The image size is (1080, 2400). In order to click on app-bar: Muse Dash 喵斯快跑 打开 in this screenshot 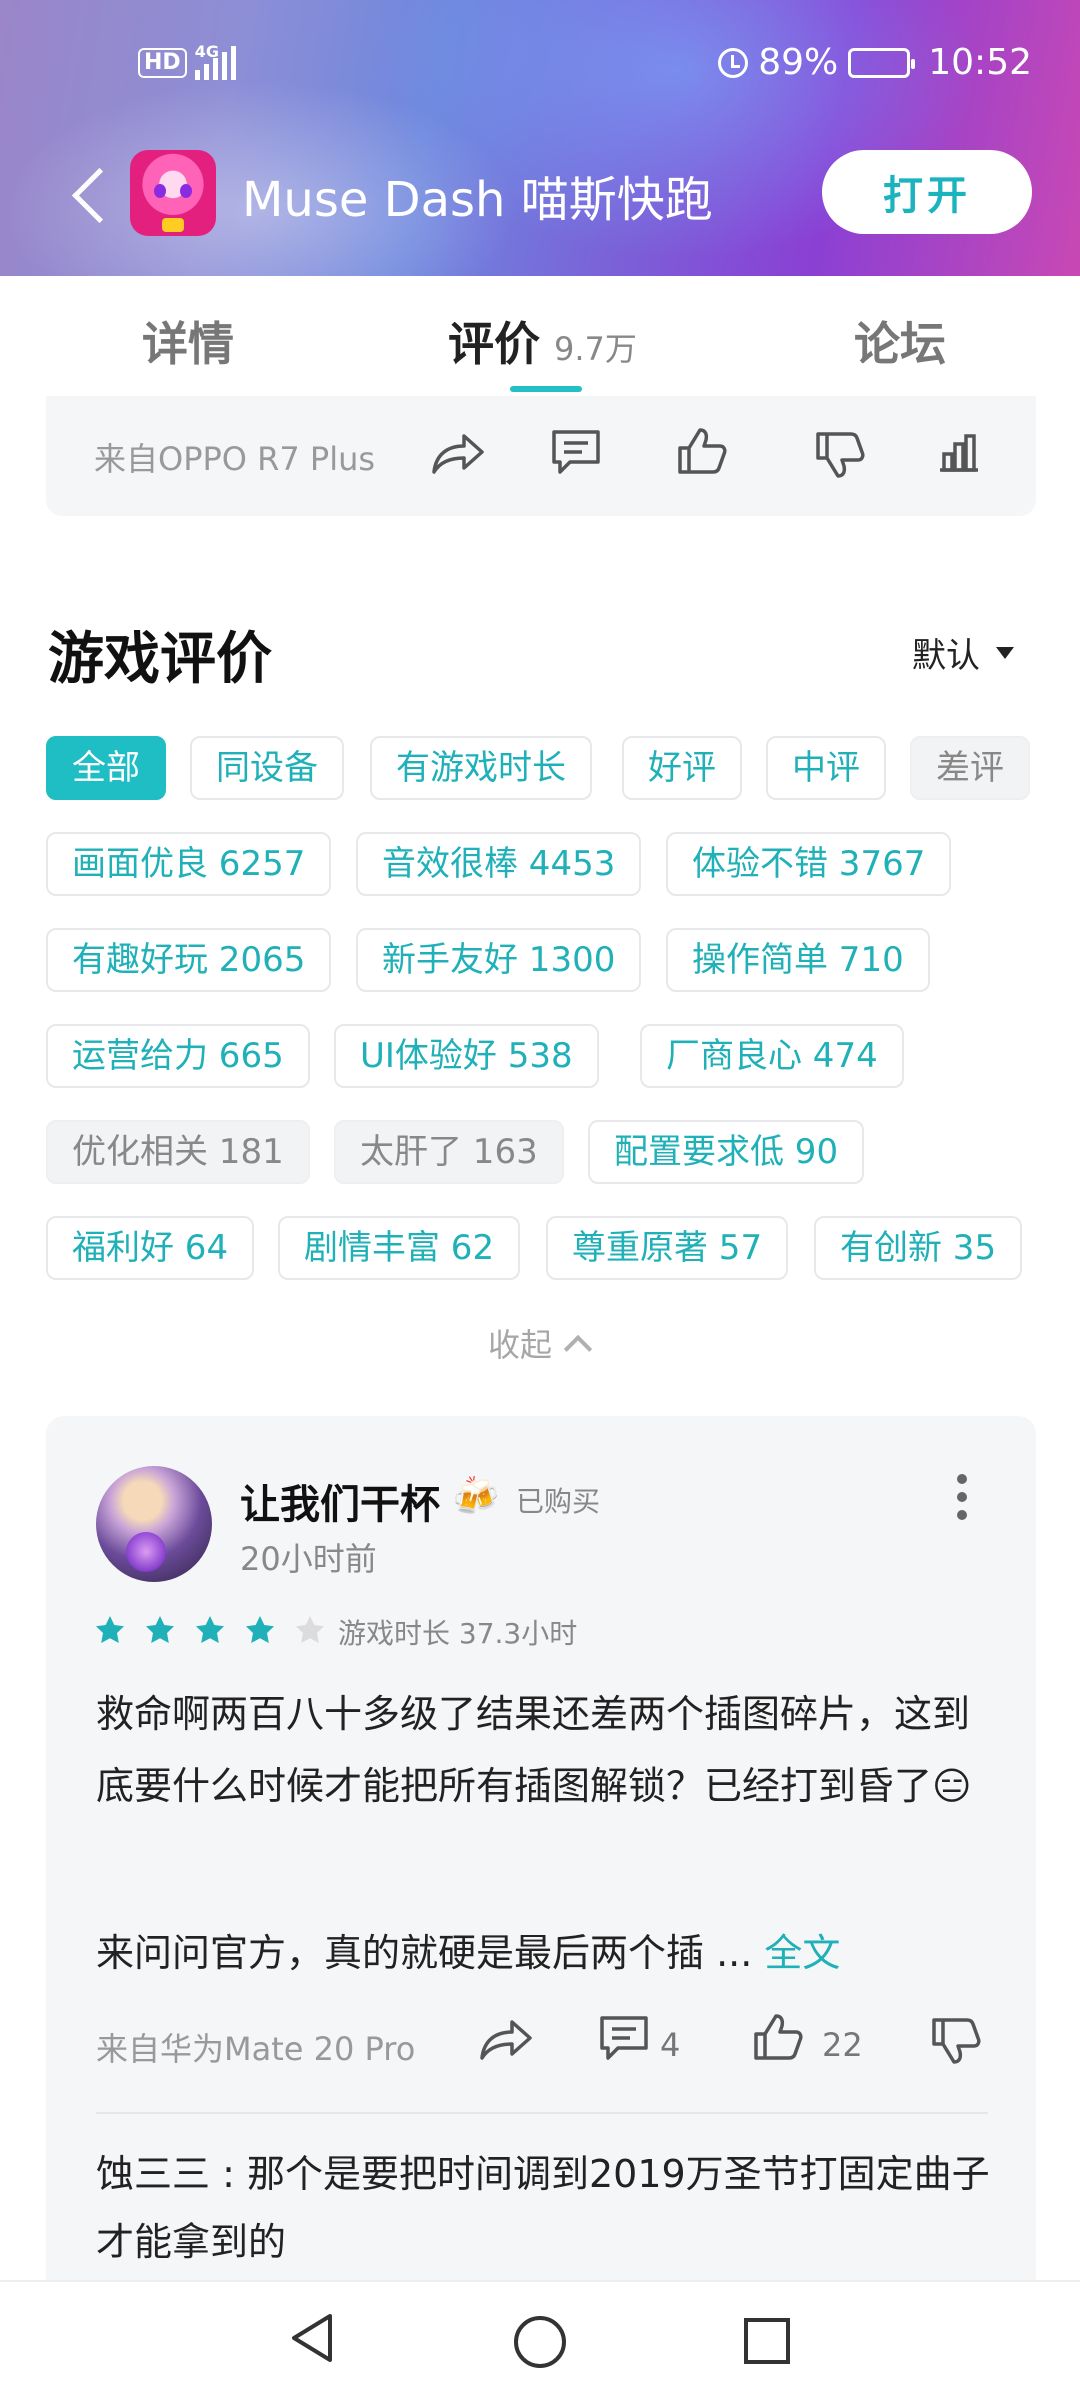, I will do `click(540, 195)`.